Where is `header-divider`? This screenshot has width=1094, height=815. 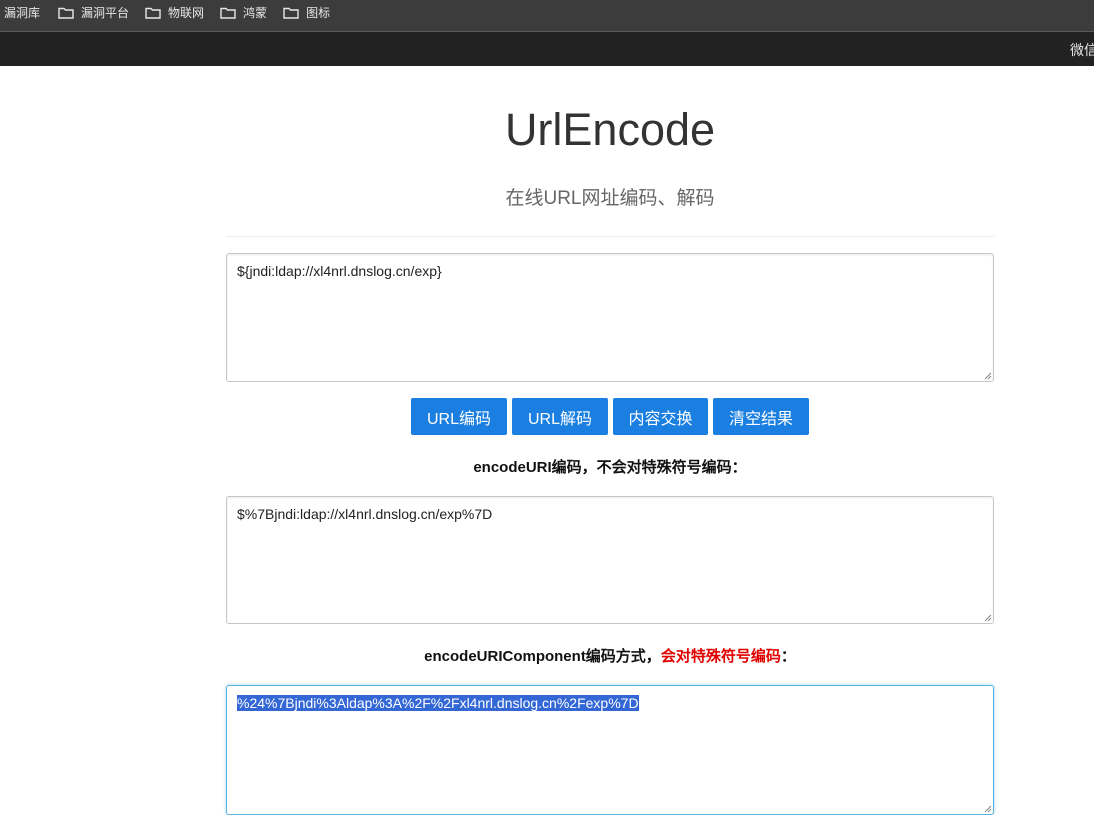
header-divider is located at coordinates (610, 236).